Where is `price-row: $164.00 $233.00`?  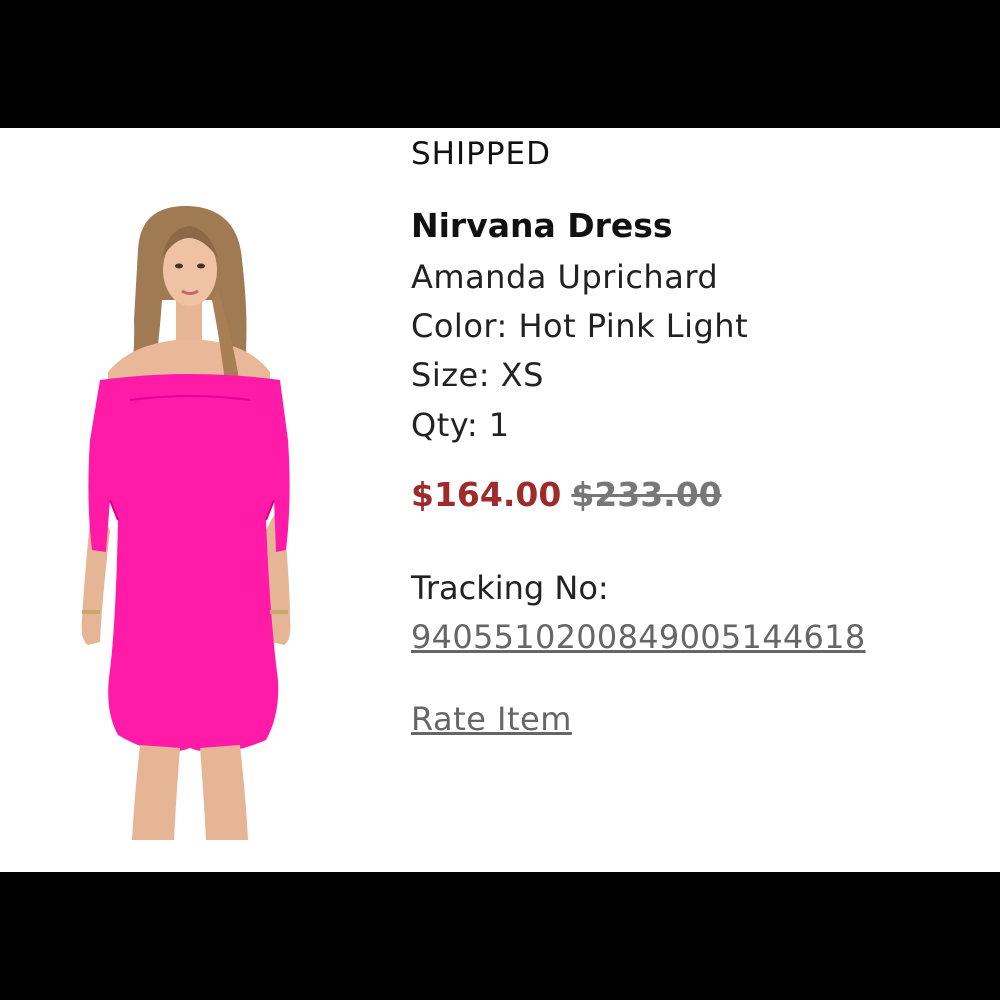 price-row: $164.00 $233.00 is located at coordinates (566, 494).